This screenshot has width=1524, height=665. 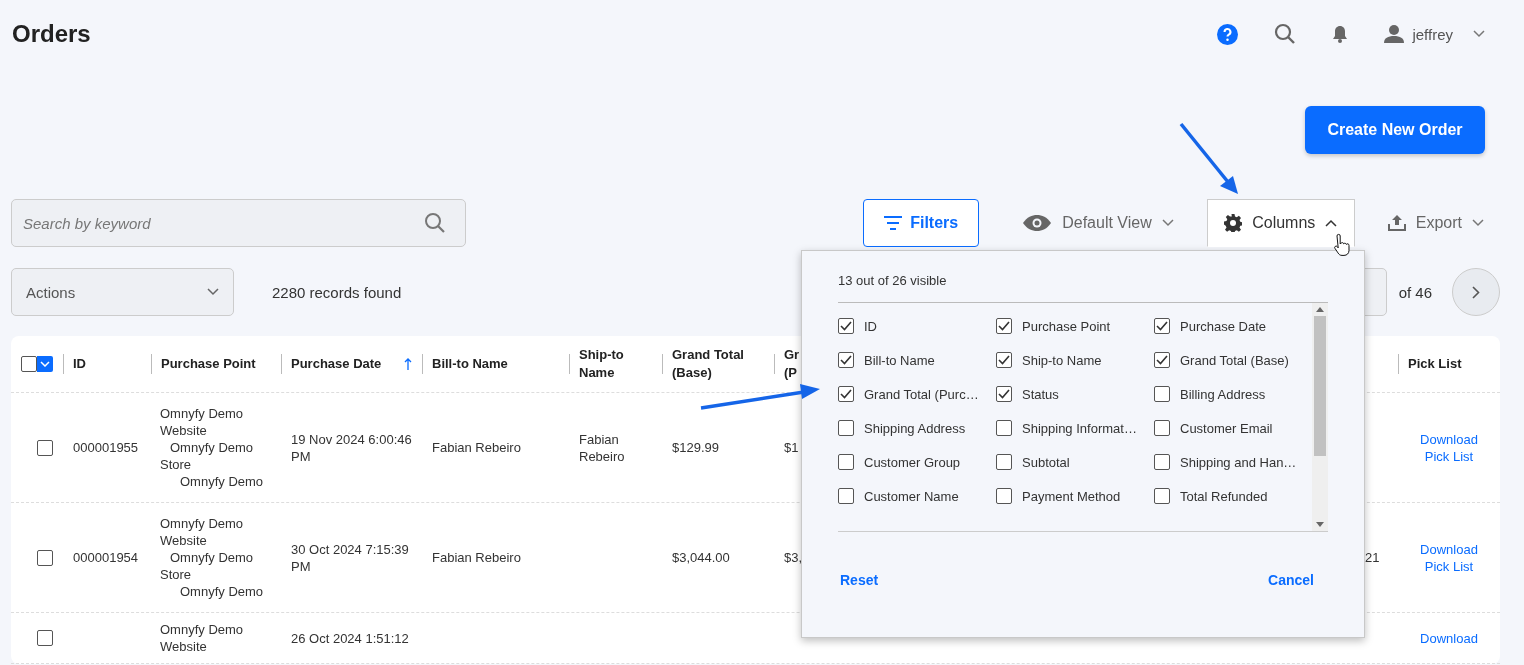 What do you see at coordinates (1432, 34) in the screenshot?
I see `user-name: jeffrey` at bounding box center [1432, 34].